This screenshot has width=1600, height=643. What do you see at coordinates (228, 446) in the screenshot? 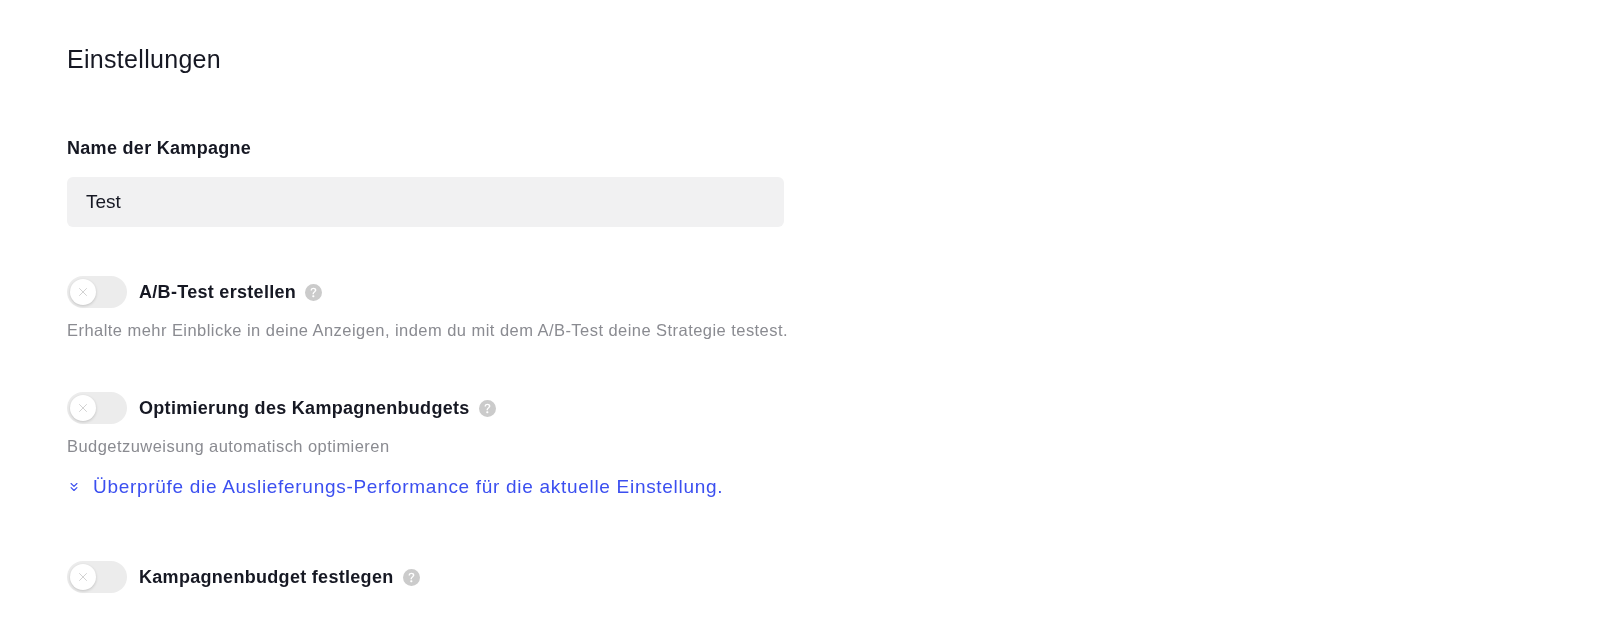
I see `setting-description: Budgetzuweisung automatisch optimieren` at bounding box center [228, 446].